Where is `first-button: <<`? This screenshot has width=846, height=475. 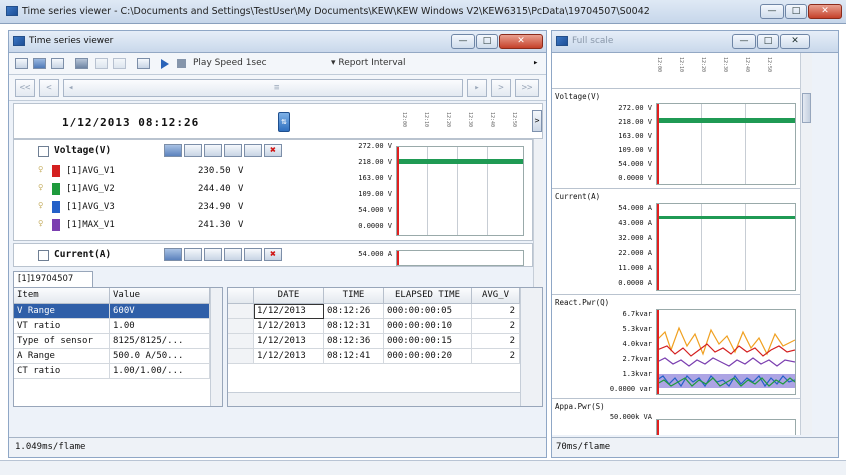 first-button: << is located at coordinates (25, 88).